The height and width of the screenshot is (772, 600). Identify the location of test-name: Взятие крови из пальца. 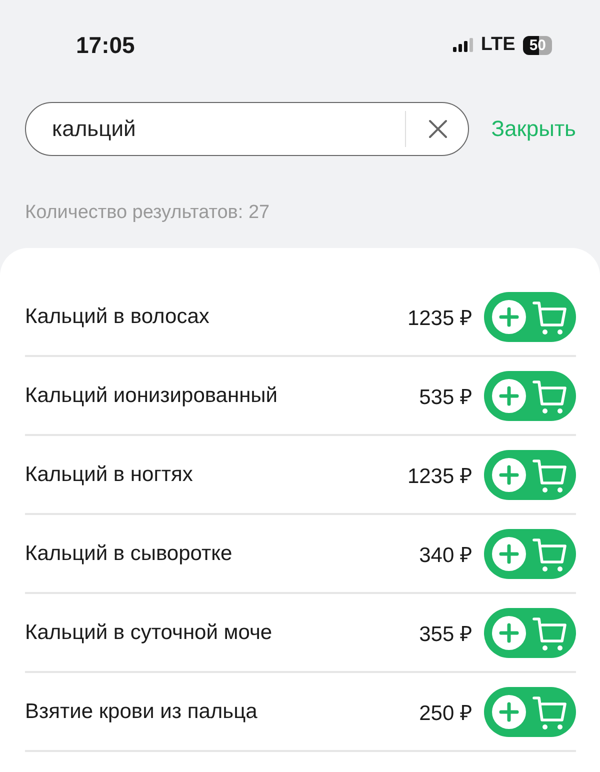
(222, 712).